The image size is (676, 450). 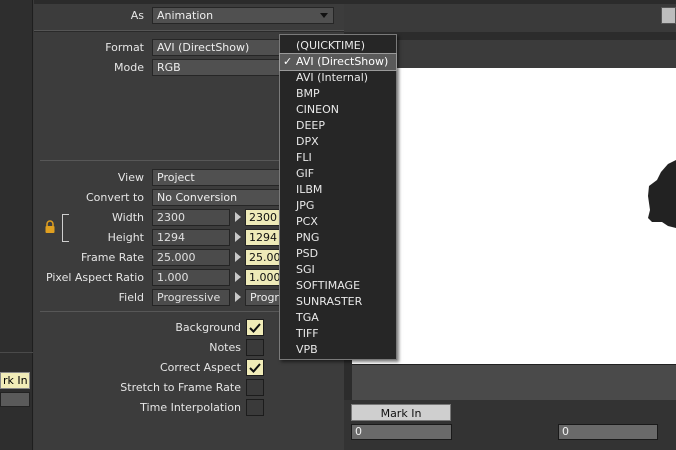 I want to click on viewer-corner-button, so click(x=668, y=15).